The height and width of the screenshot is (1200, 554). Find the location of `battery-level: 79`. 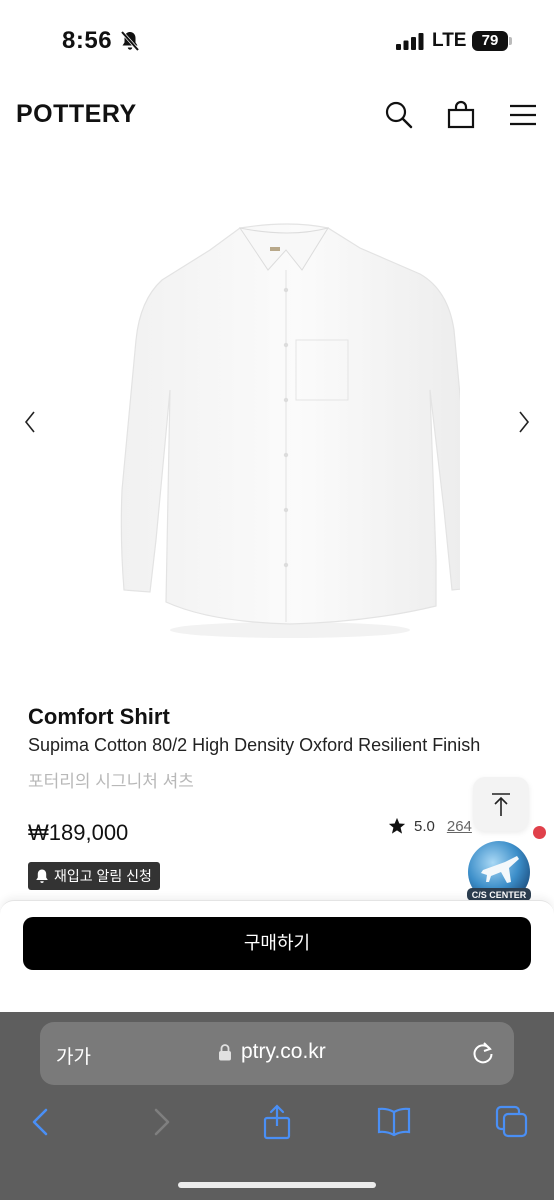

battery-level: 79 is located at coordinates (490, 41).